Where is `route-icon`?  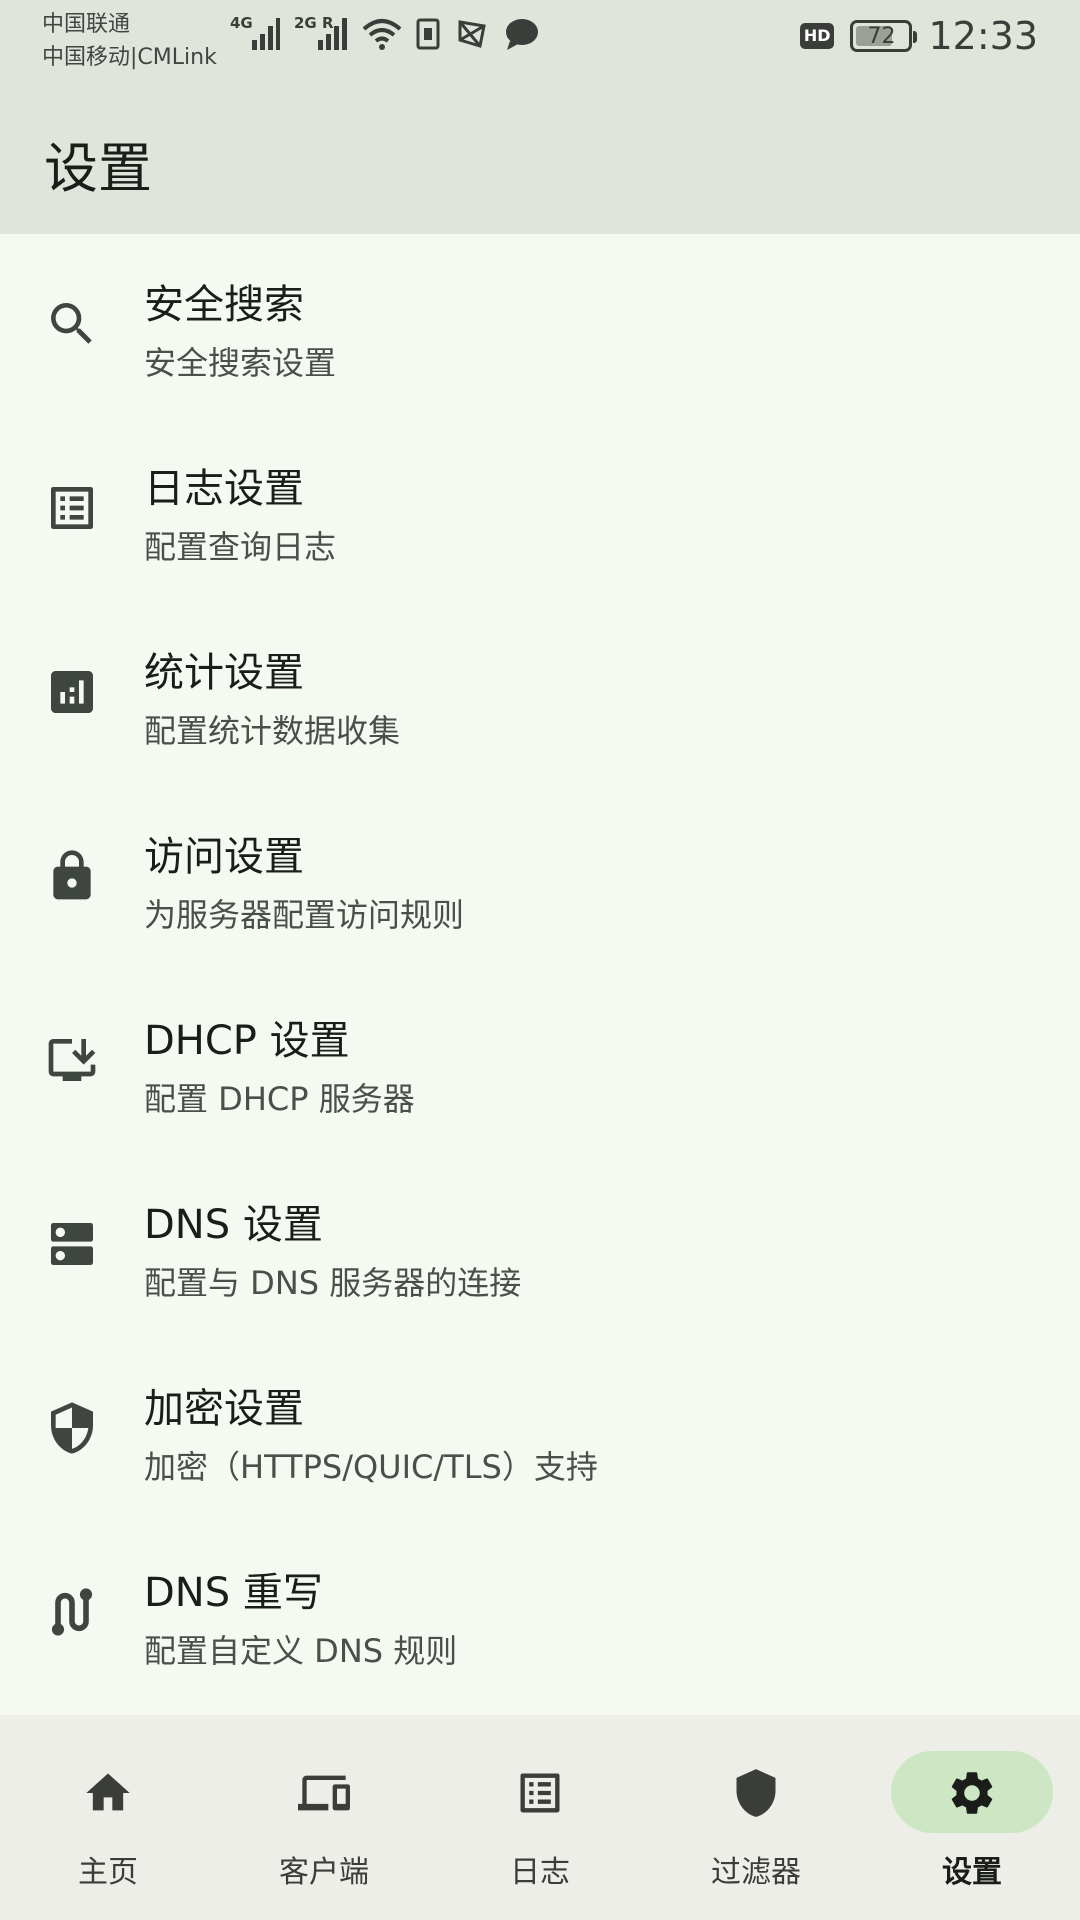
route-icon is located at coordinates (72, 1612).